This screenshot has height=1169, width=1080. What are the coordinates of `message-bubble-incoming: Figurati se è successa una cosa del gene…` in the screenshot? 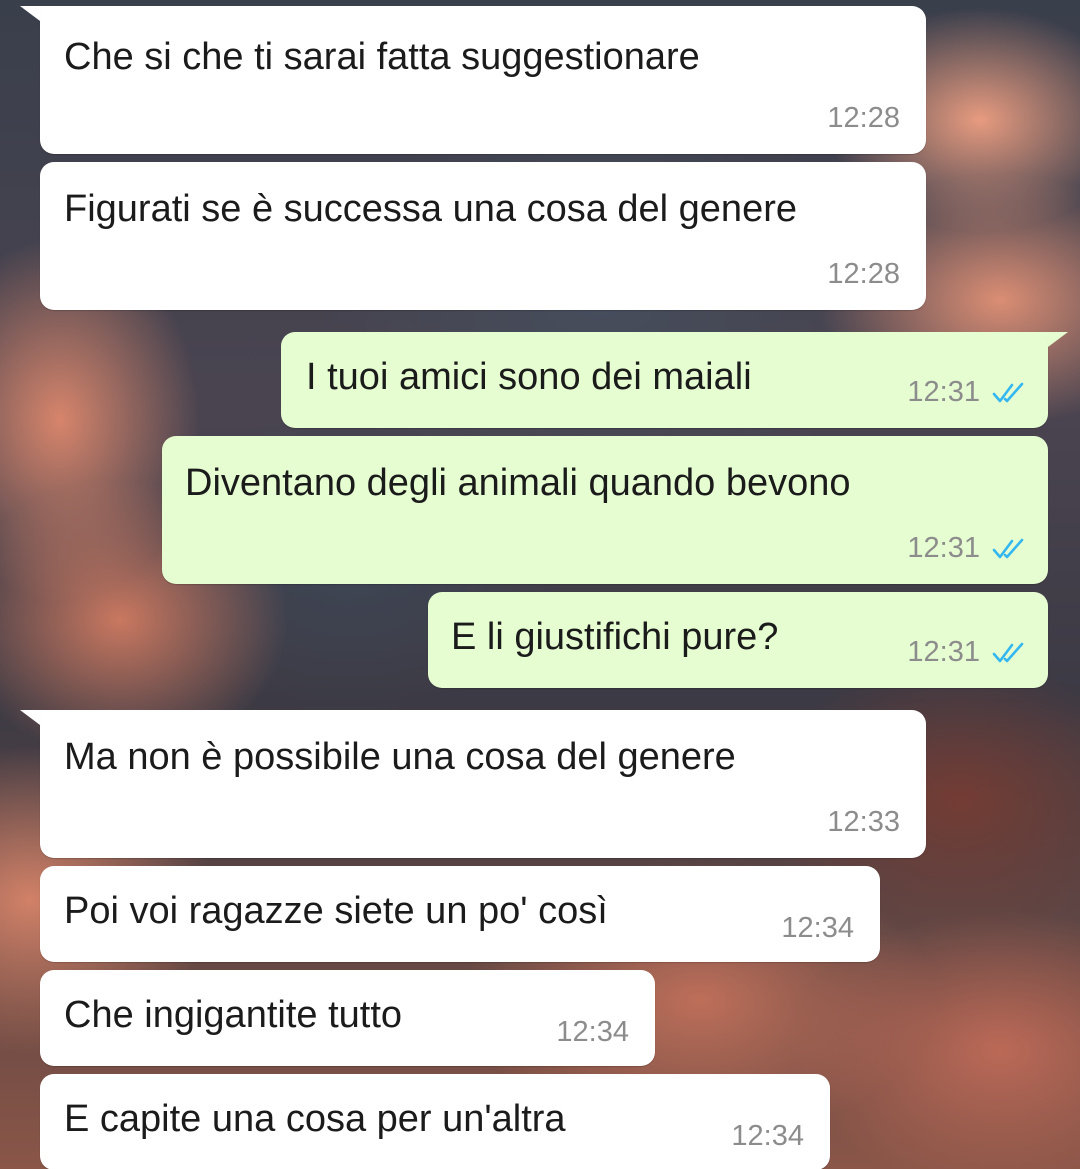 It's located at (483, 236).